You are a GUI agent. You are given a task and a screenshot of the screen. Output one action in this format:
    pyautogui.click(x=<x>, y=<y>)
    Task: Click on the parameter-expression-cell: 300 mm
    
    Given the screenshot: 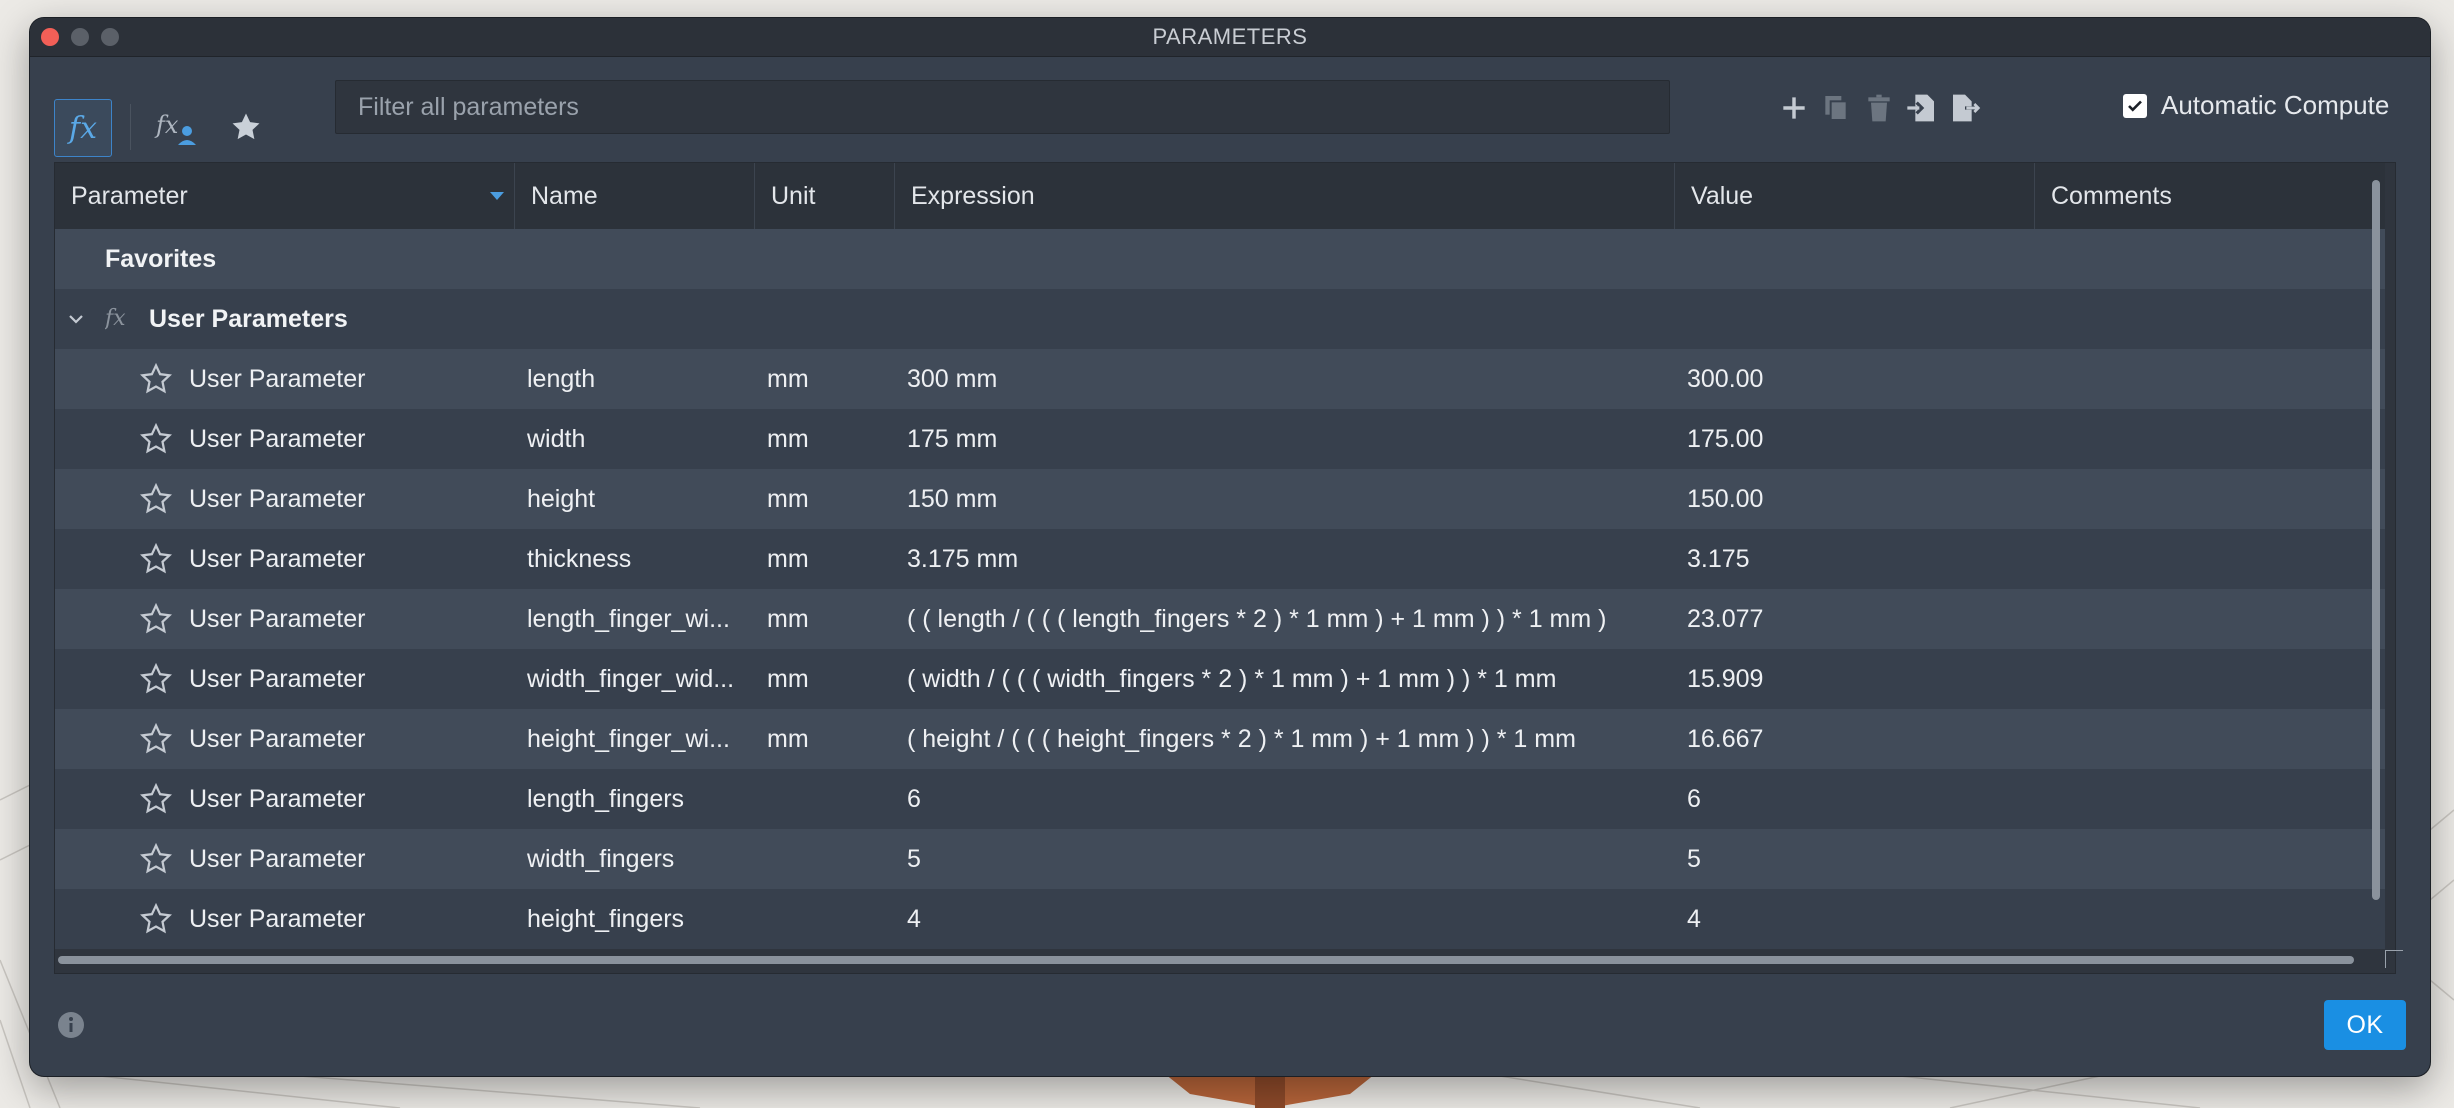 What is the action you would take?
    pyautogui.click(x=1287, y=379)
    